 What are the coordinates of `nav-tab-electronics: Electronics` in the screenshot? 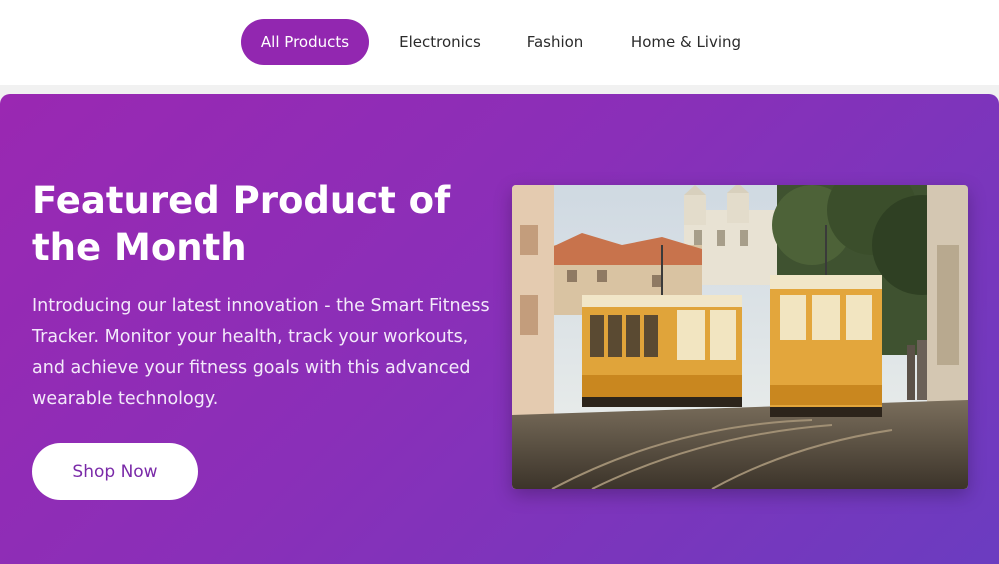 It's located at (440, 42).